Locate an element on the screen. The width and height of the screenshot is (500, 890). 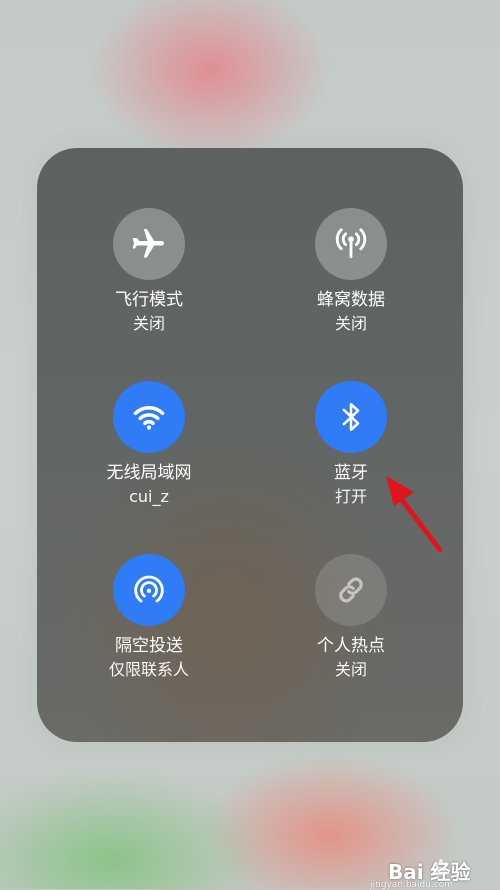
airplane-mode-toggle: 飞行模式 关闭 is located at coordinates (149, 271).